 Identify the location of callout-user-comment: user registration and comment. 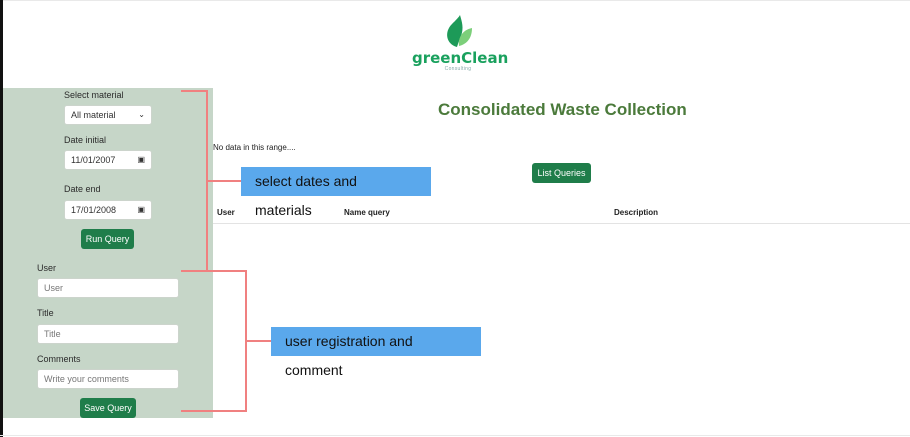
(376, 352).